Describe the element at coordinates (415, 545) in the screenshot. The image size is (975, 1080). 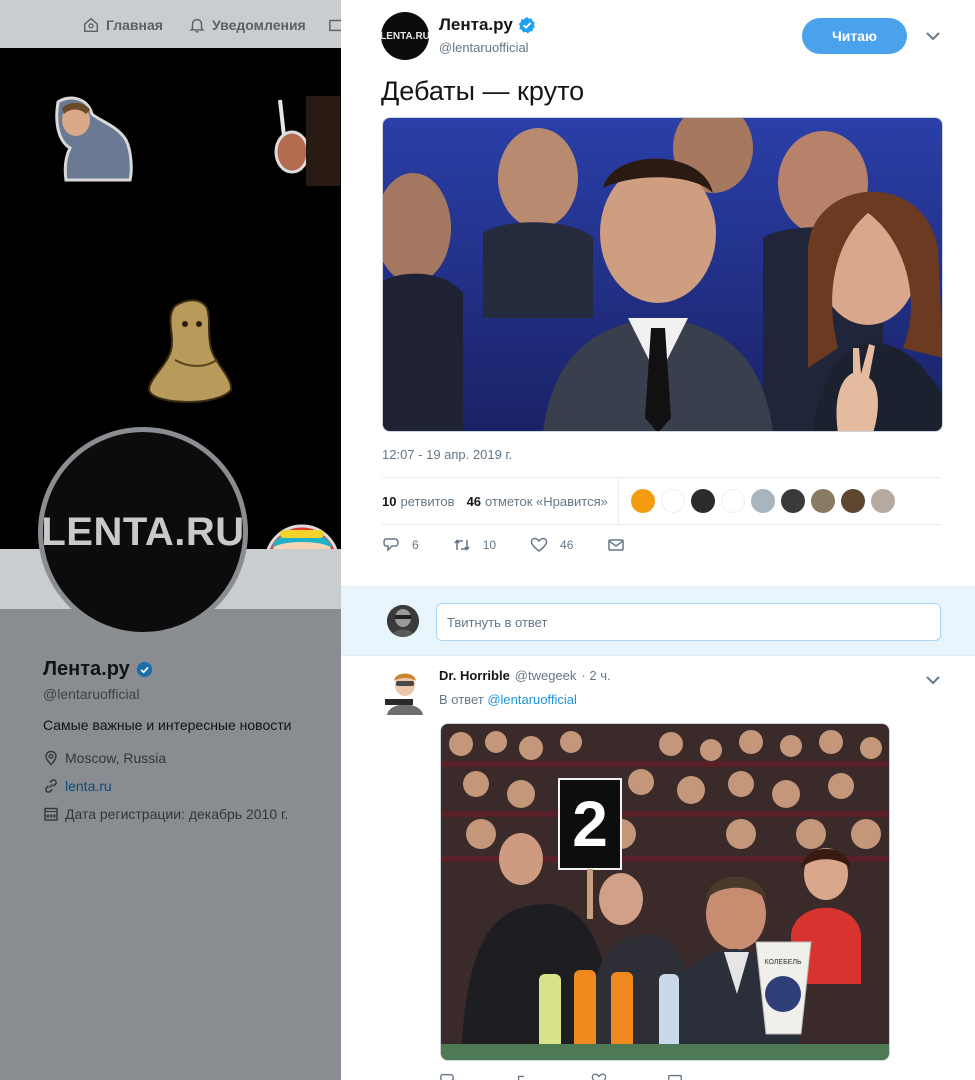
I see `reply-count: 6` at that location.